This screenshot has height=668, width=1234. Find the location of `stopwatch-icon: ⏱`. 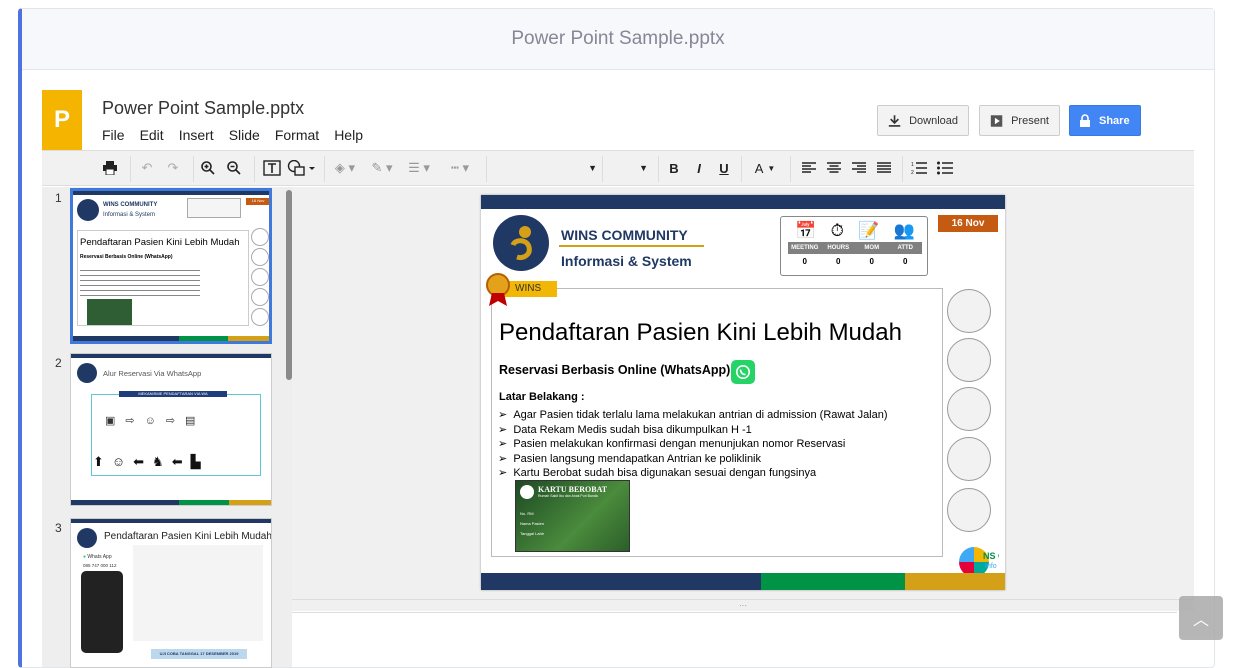

stopwatch-icon: ⏱ is located at coordinates (837, 230).